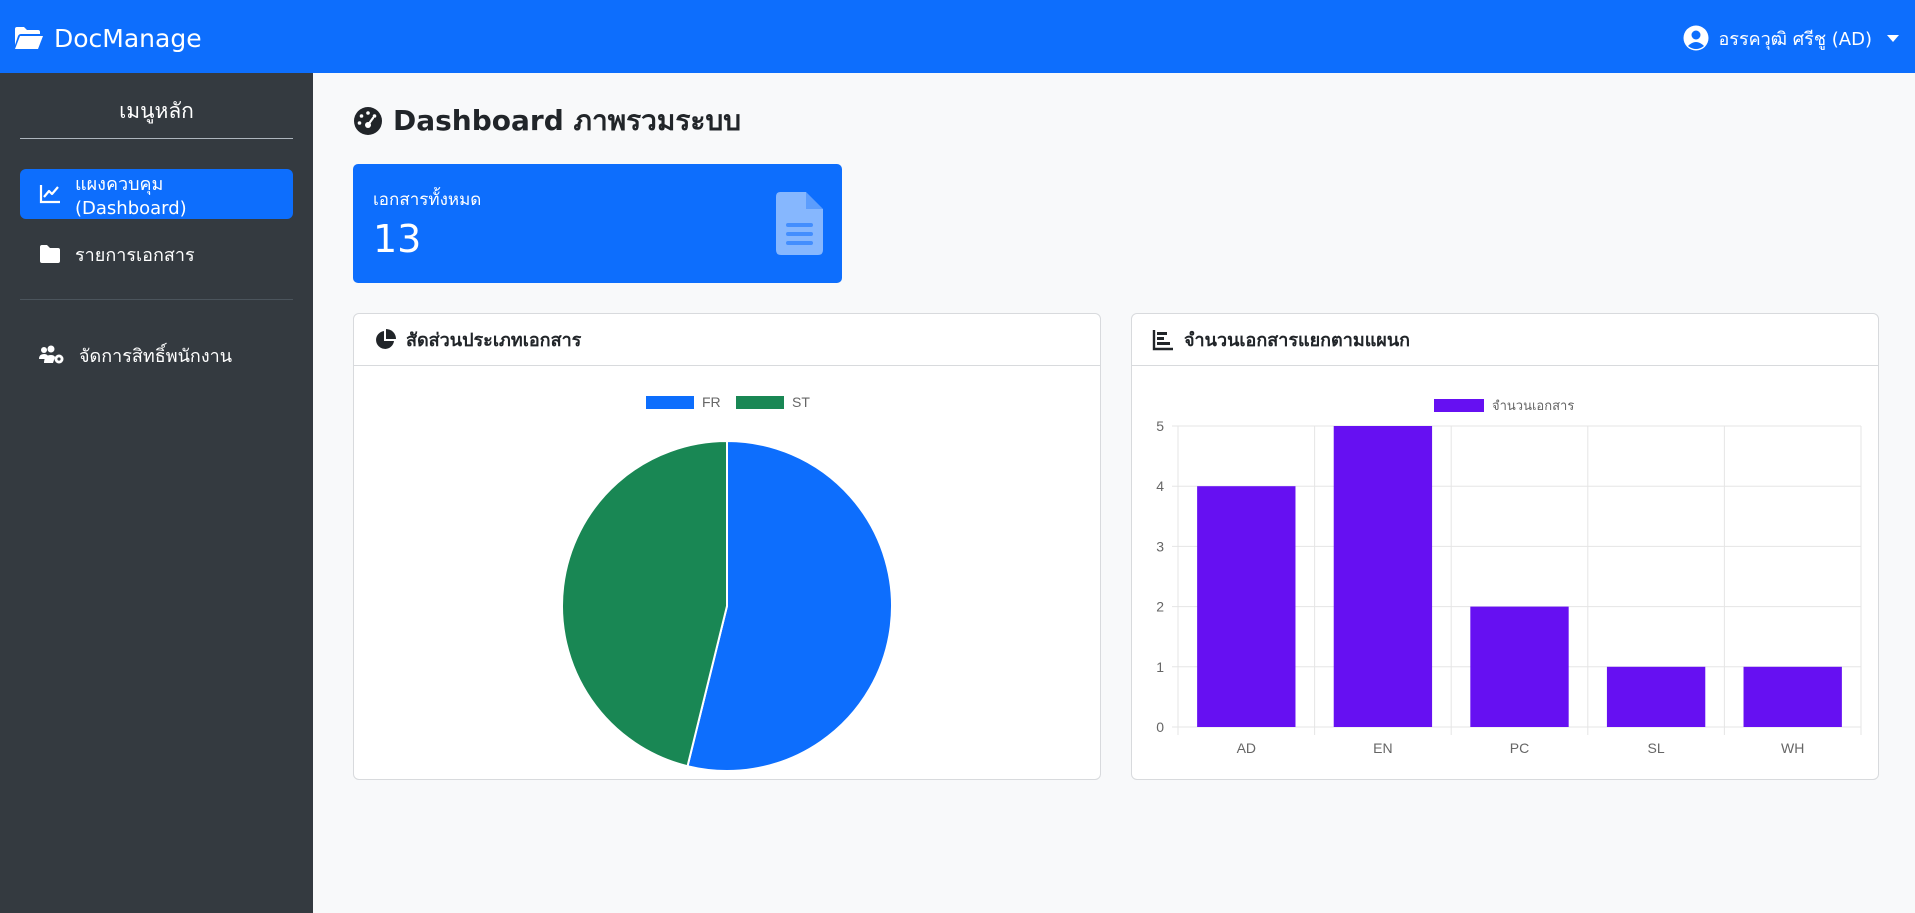  What do you see at coordinates (1656, 696) in the screenshot?
I see `bar-sl` at bounding box center [1656, 696].